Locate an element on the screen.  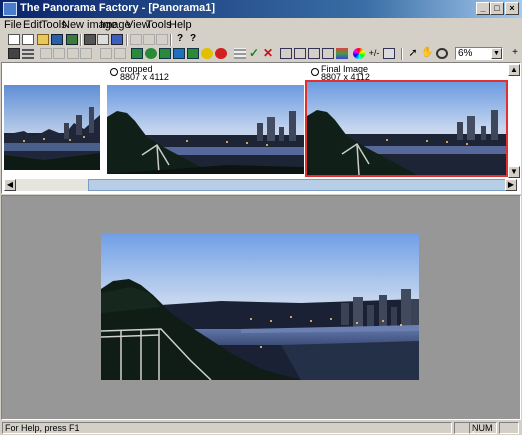
pointer-icon: ➚ is located at coordinates (413, 53).